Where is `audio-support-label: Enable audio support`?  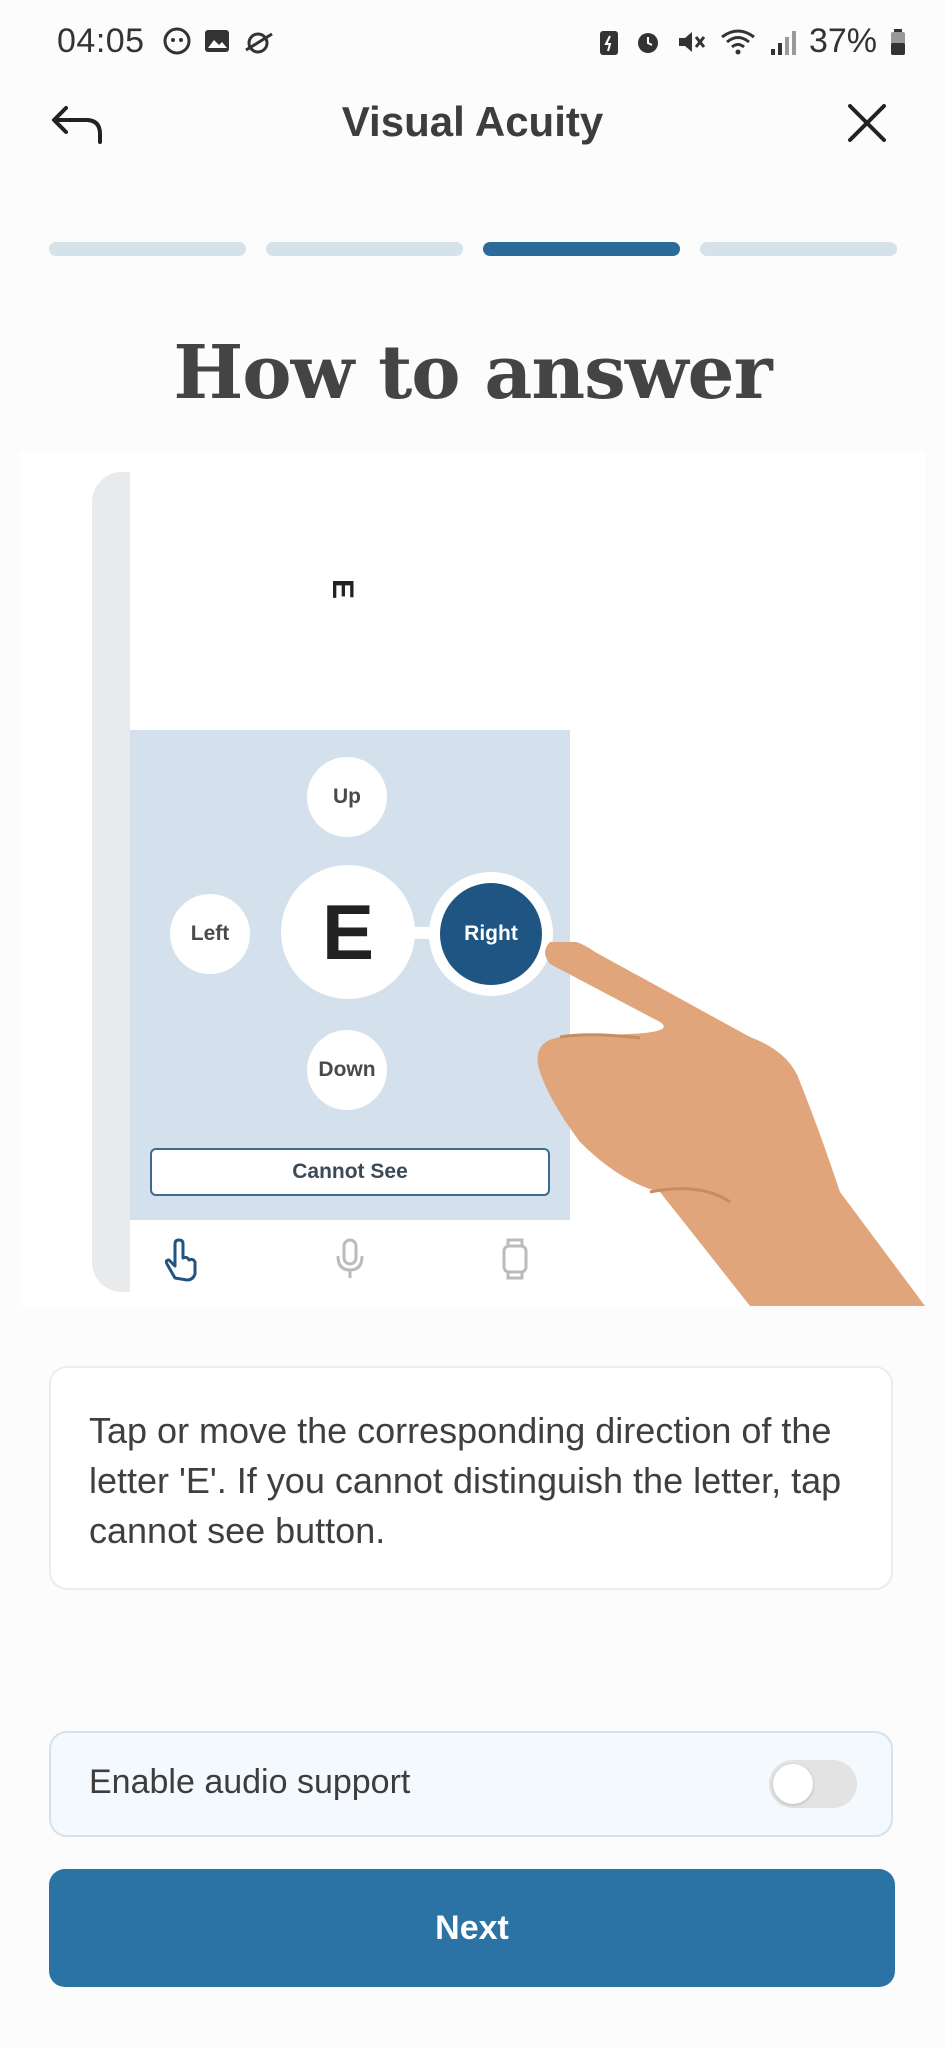
audio-support-label: Enable audio support is located at coordinates (250, 1782).